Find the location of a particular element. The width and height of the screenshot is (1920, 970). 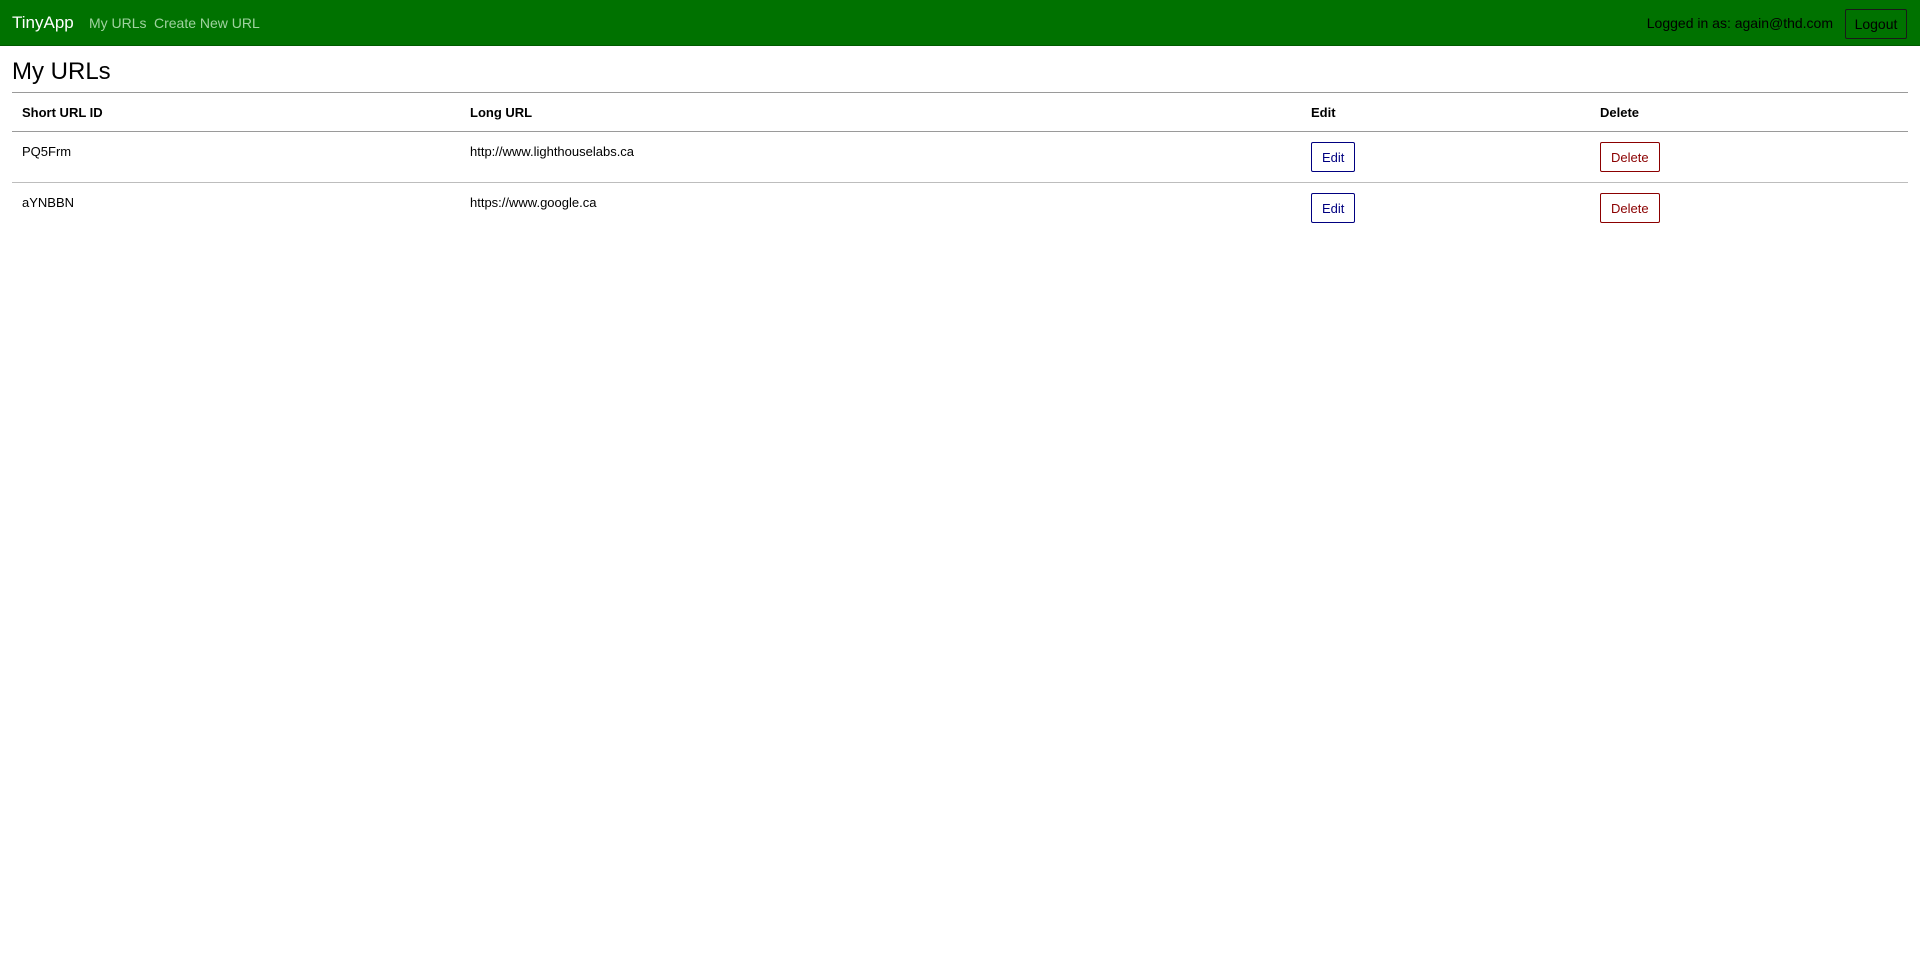

long-url-cell: https://www.google.ca is located at coordinates (880, 208).